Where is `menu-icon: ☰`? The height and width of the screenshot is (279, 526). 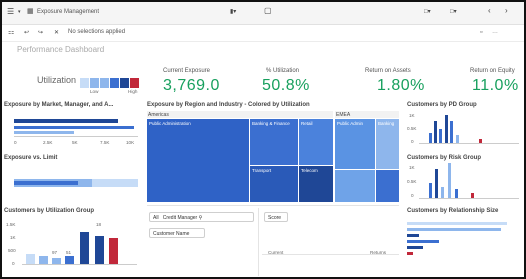 menu-icon: ☰ is located at coordinates (10, 12).